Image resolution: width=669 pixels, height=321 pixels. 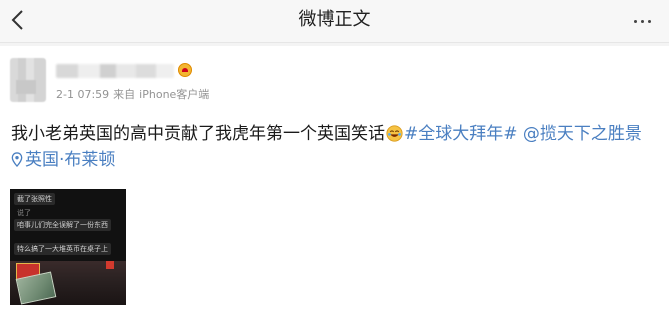 I want to click on page-title: 微博正文, so click(x=334, y=19).